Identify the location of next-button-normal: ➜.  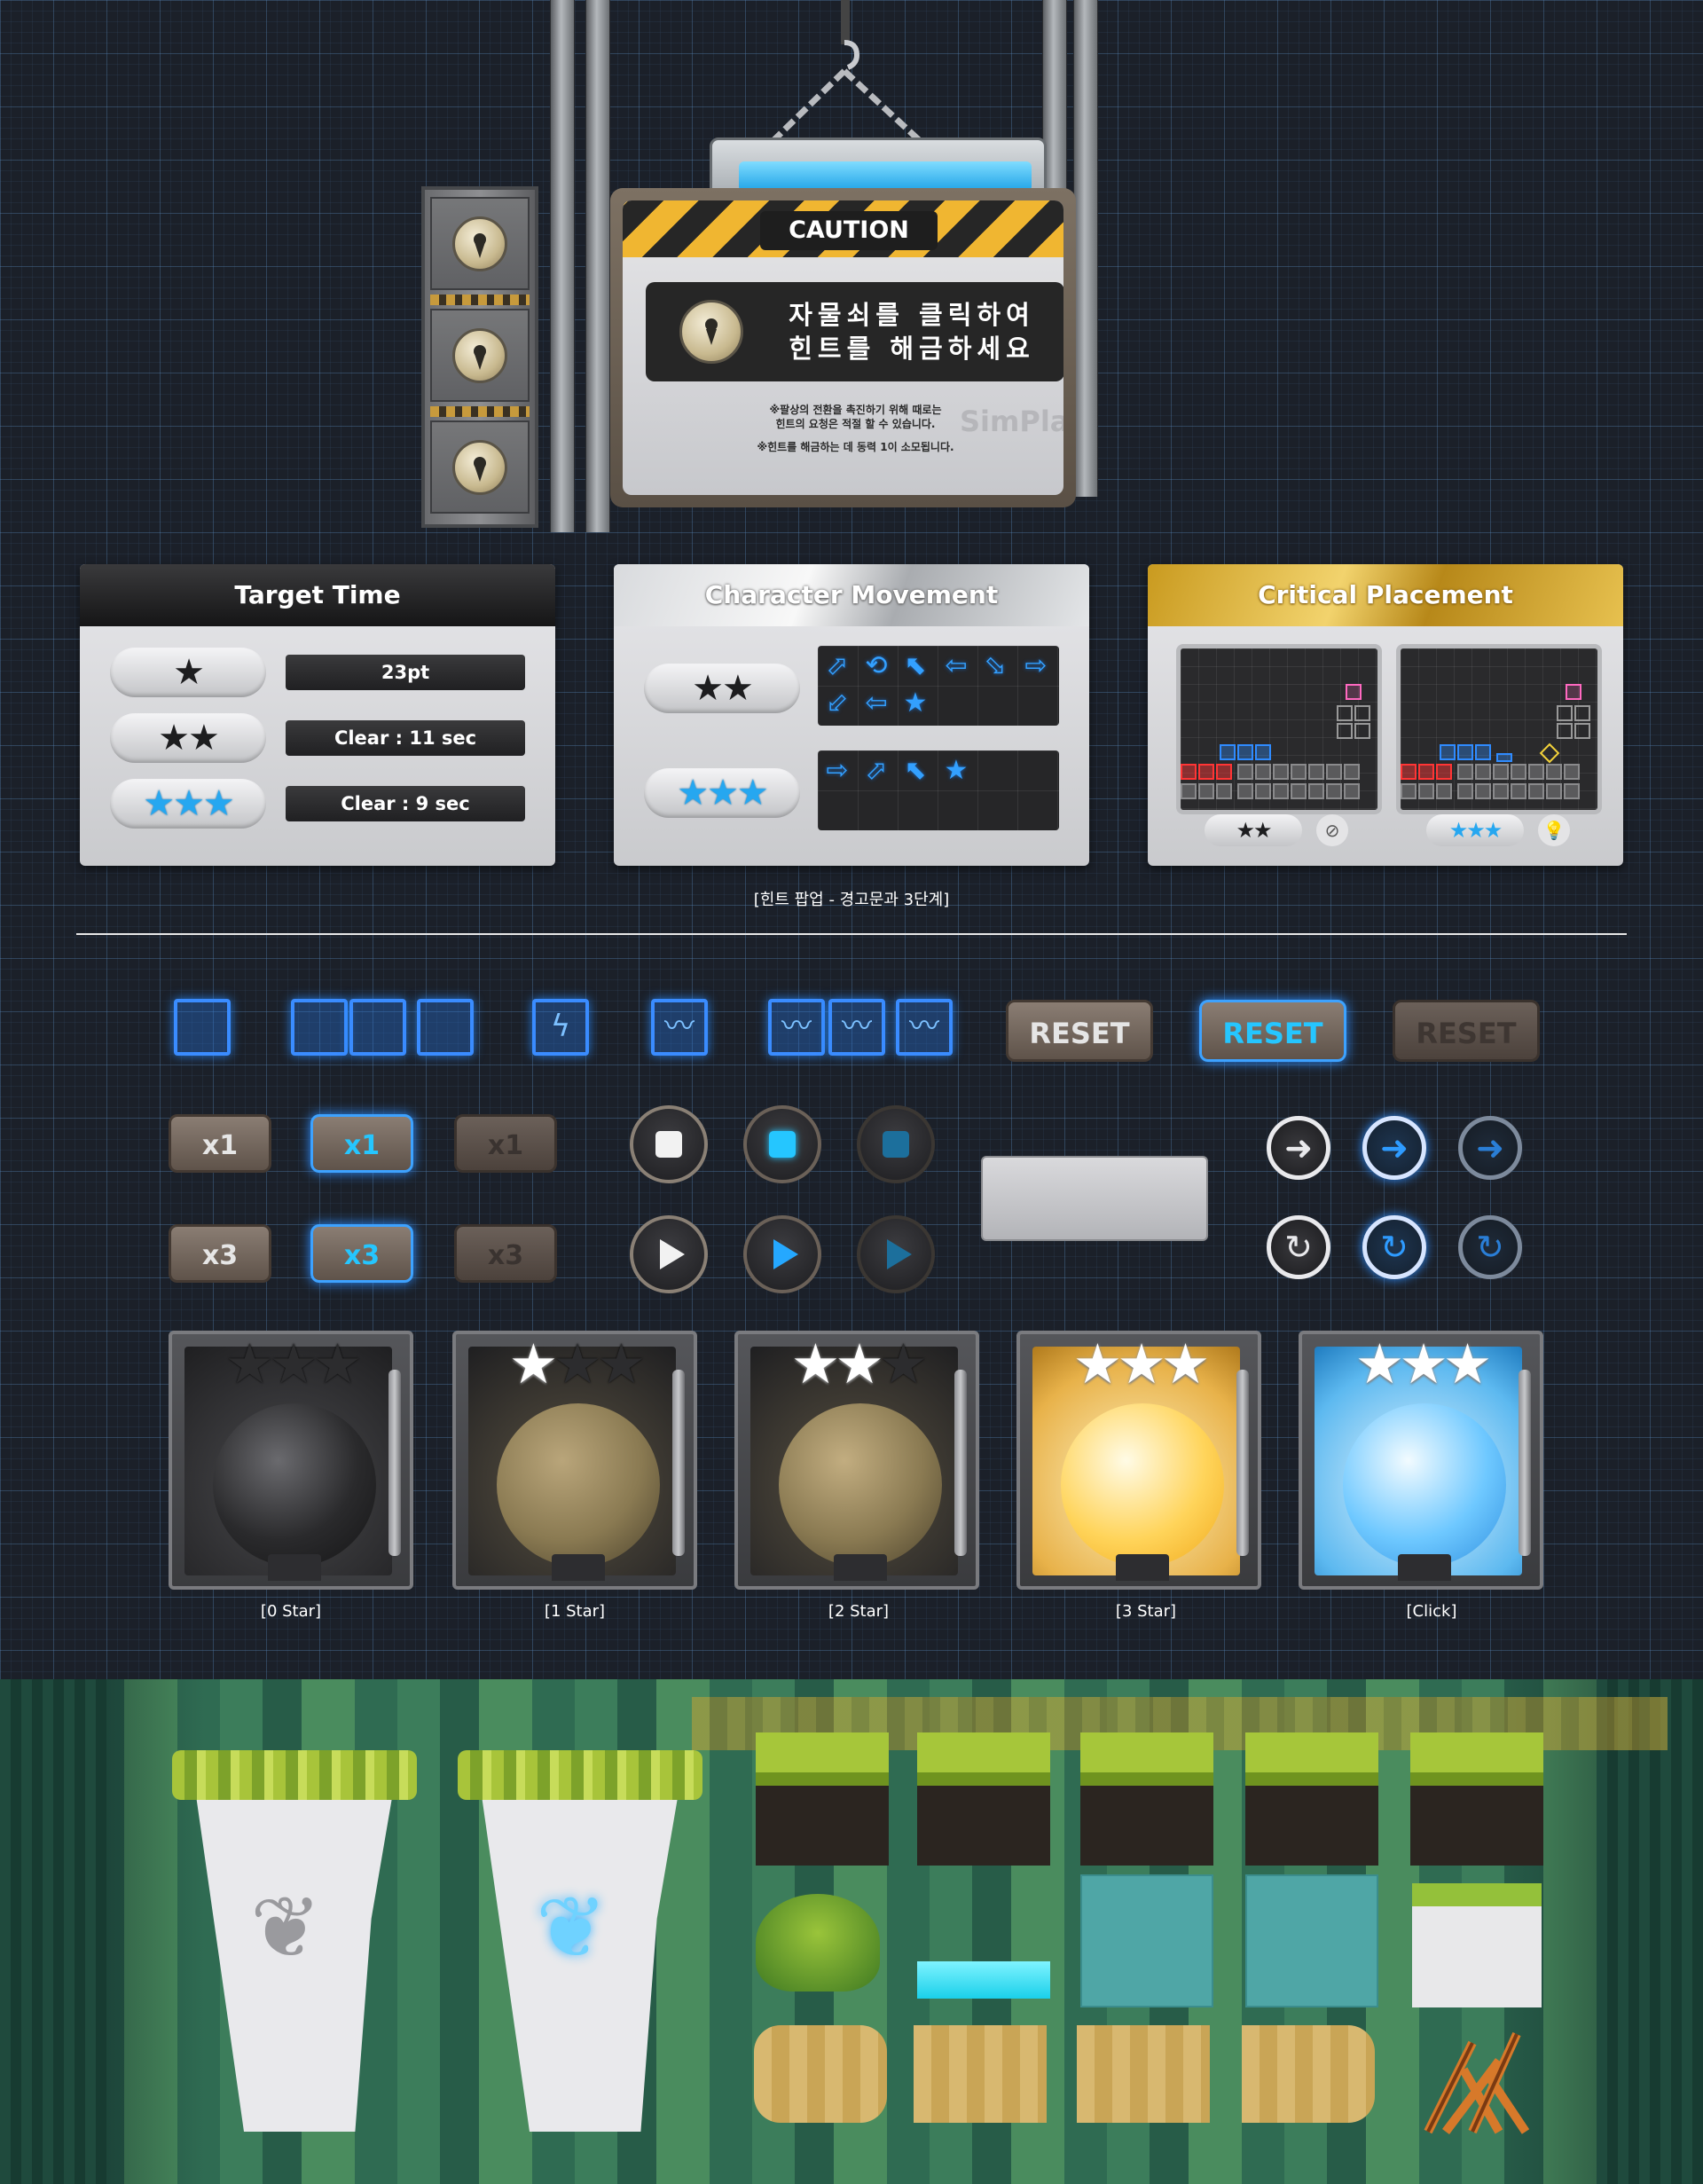
(1298, 1148).